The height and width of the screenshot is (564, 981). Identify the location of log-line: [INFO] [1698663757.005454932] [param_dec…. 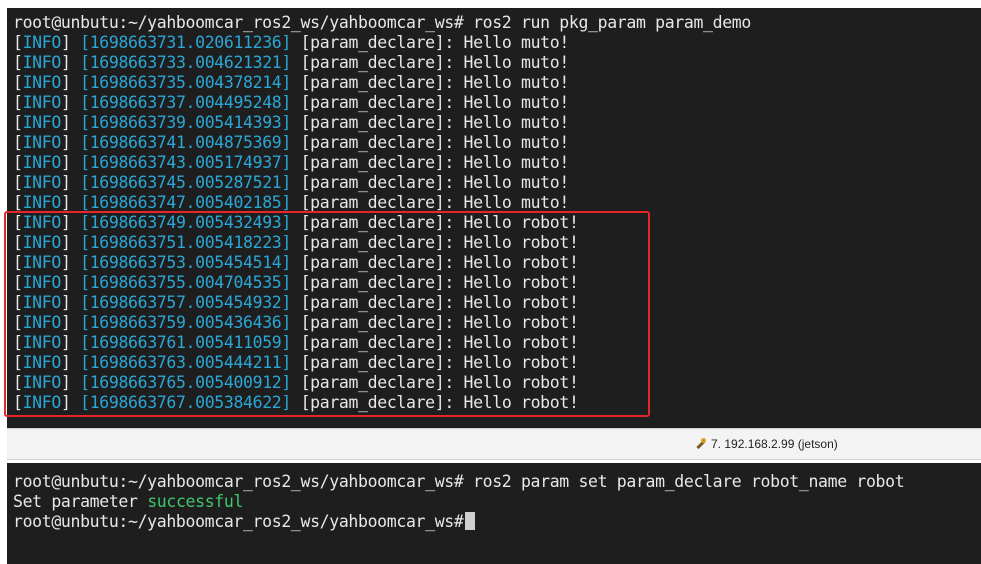
(497, 303).